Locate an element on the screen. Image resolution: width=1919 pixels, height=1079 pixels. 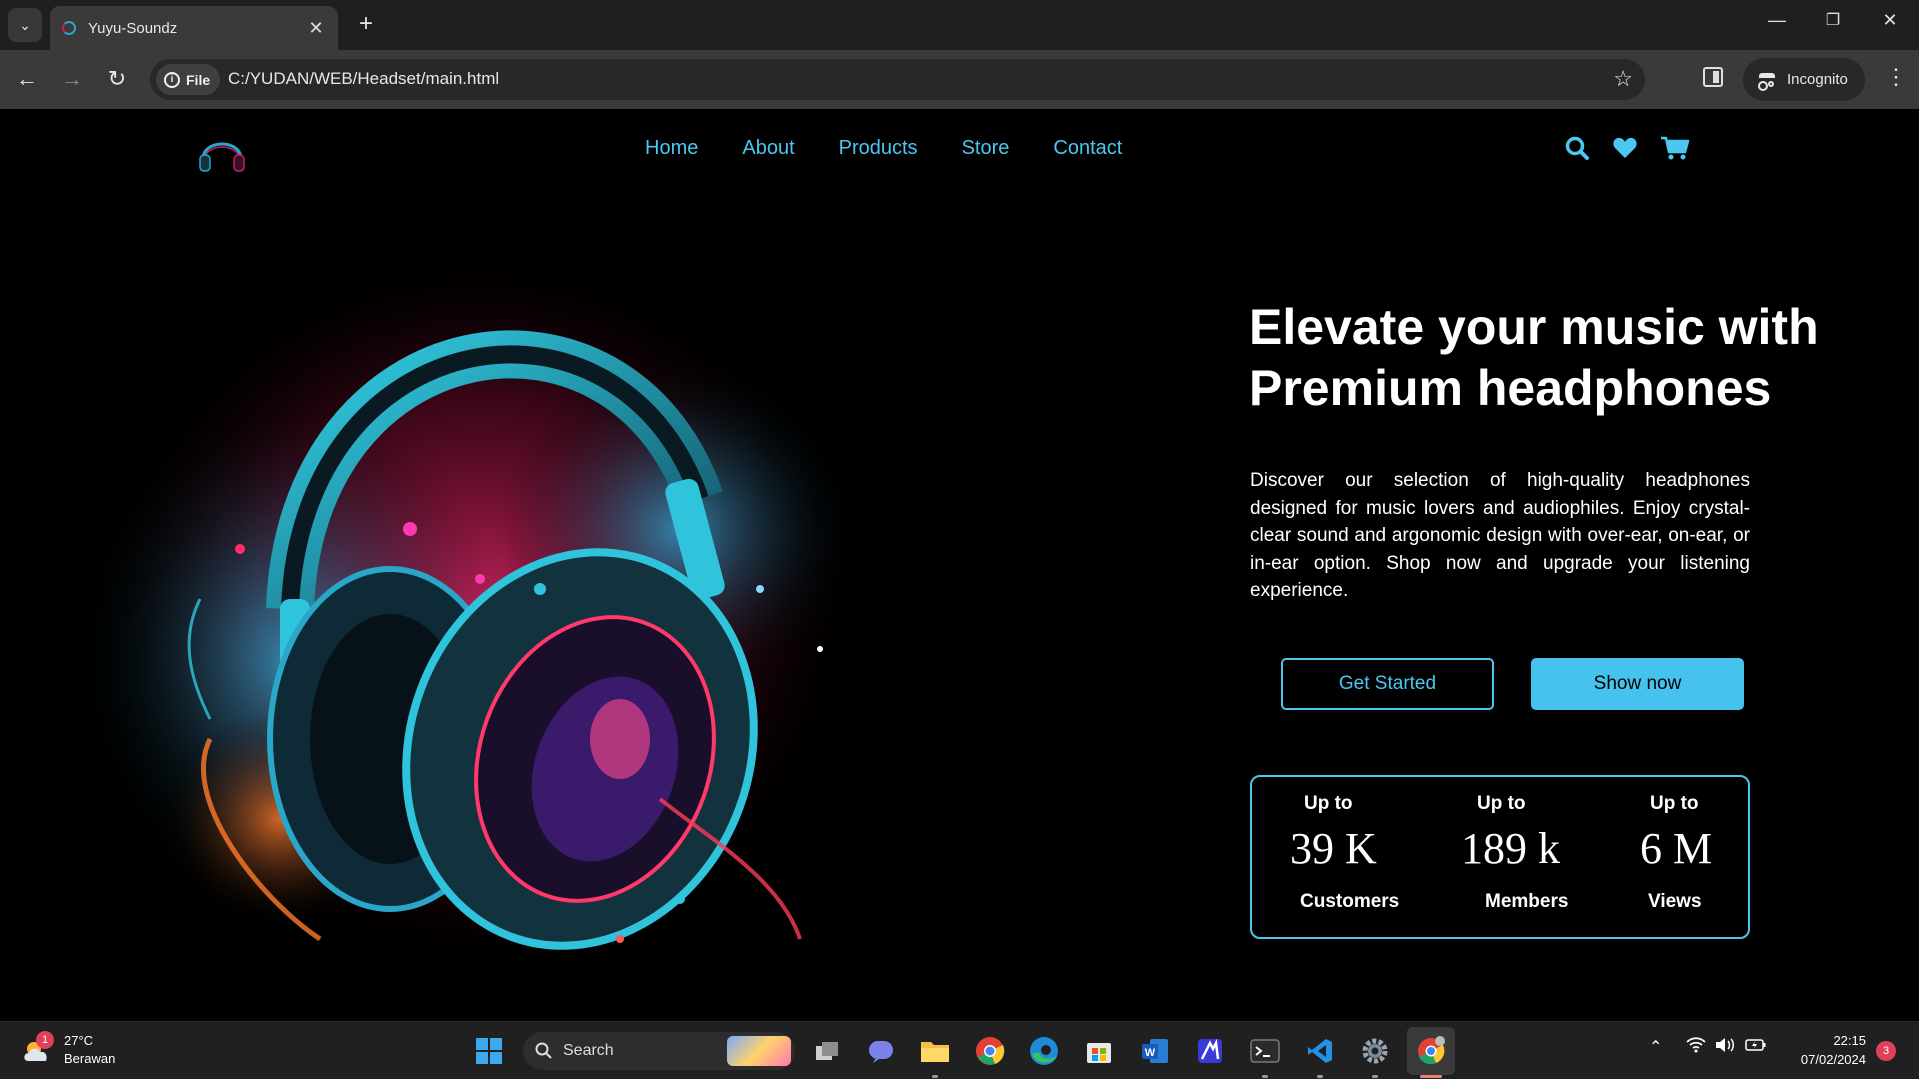
word-icon: W is located at coordinates (1155, 1051).